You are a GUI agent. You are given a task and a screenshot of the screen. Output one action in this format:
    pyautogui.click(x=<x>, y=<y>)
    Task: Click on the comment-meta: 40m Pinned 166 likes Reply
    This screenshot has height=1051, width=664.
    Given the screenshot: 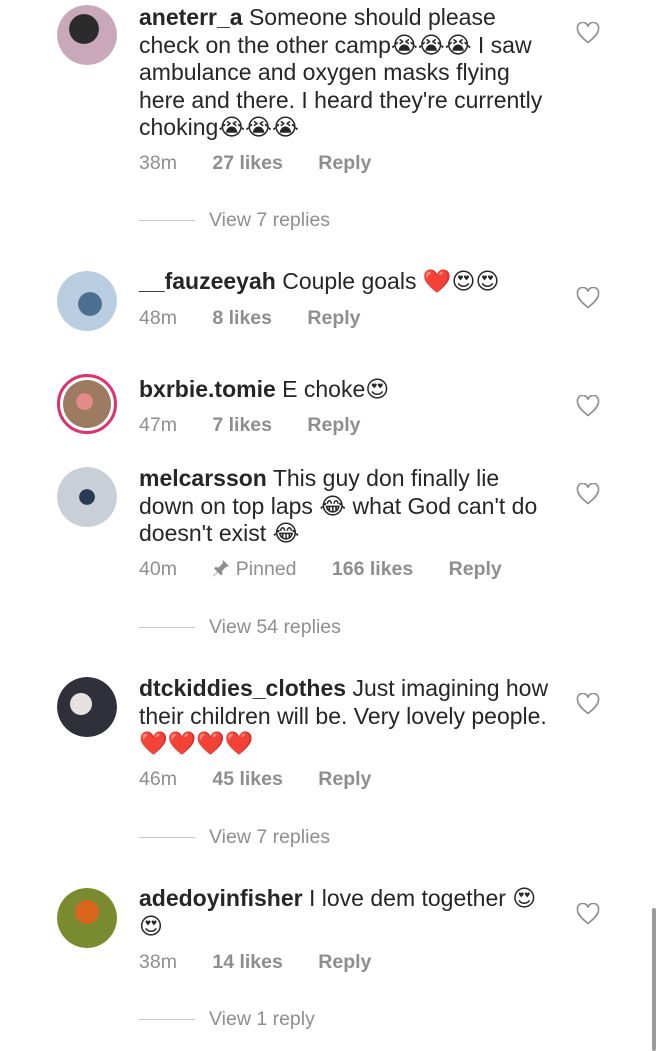 What is the action you would take?
    pyautogui.click(x=320, y=569)
    